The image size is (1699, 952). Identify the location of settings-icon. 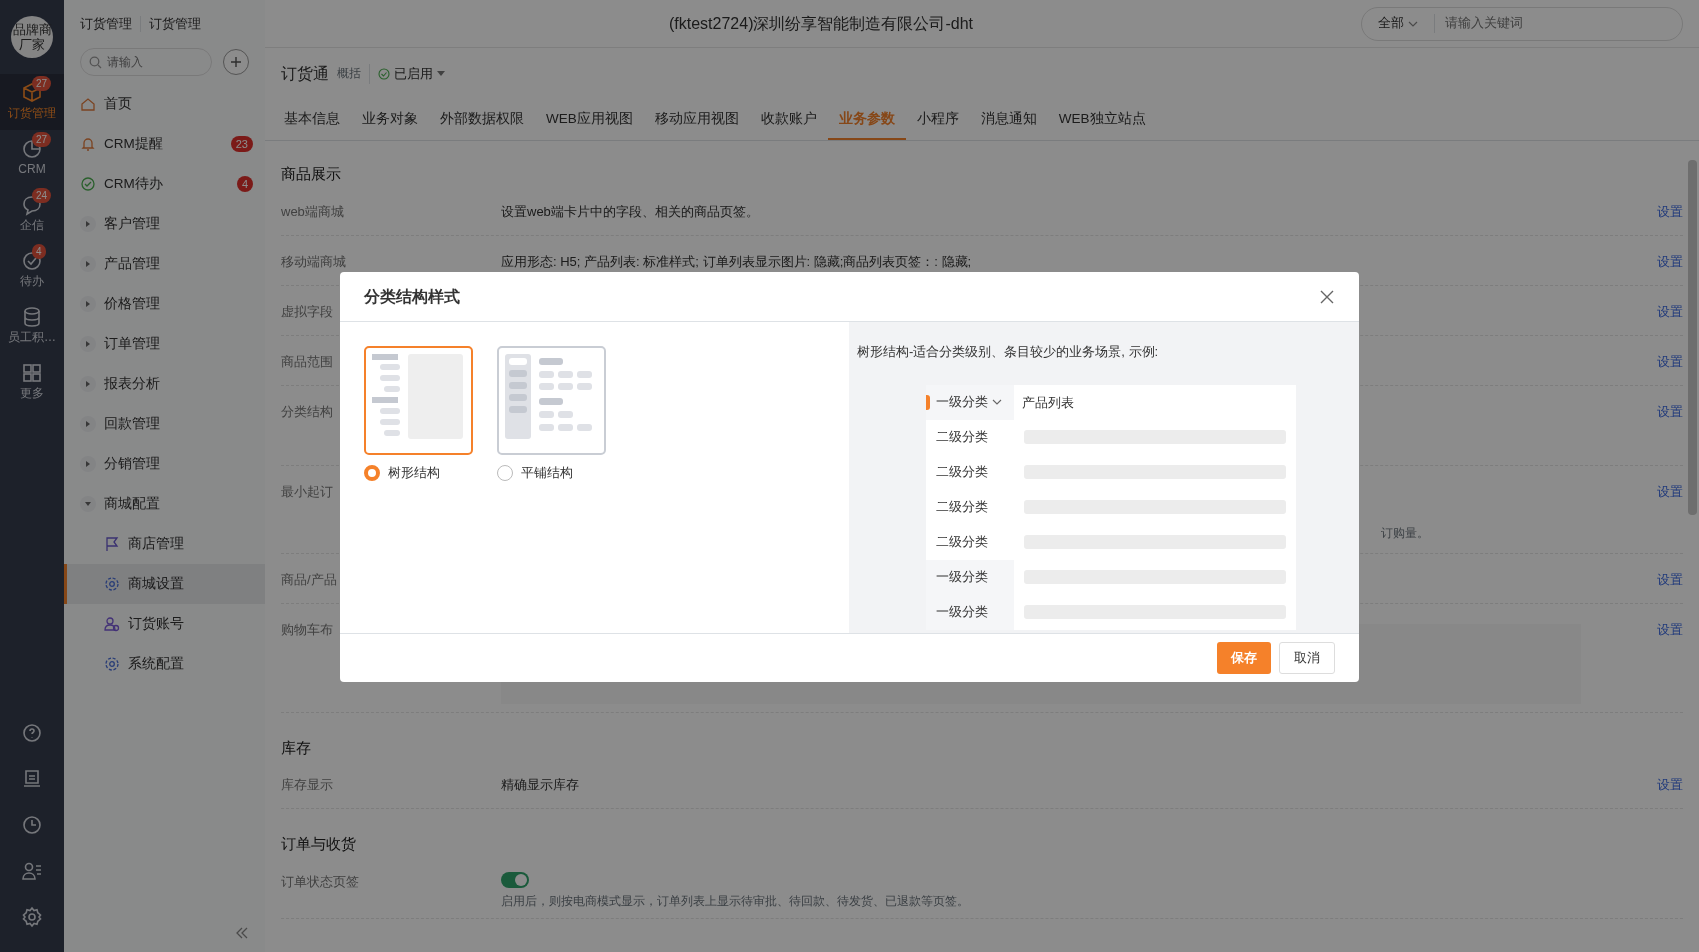
(32, 917).